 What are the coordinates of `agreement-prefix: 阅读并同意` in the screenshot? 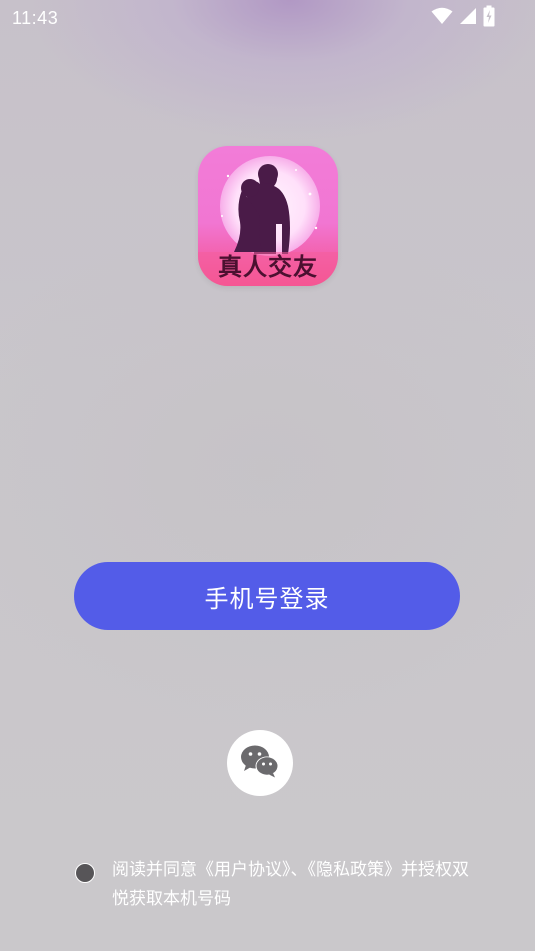 It's located at (154, 870).